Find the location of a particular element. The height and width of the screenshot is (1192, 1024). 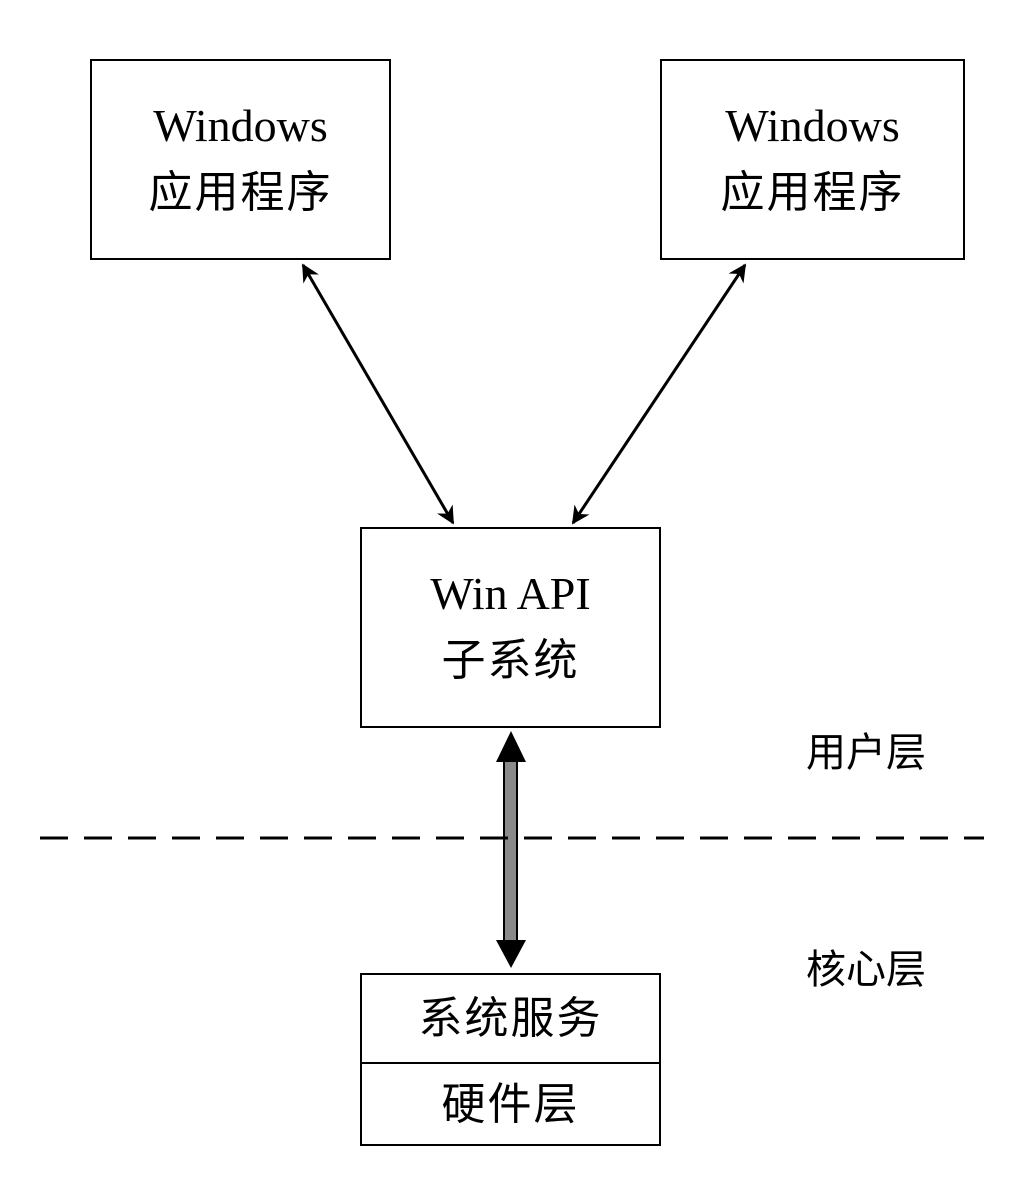

winapi-subsystem-box: Win API 子系统 is located at coordinates (510, 627).